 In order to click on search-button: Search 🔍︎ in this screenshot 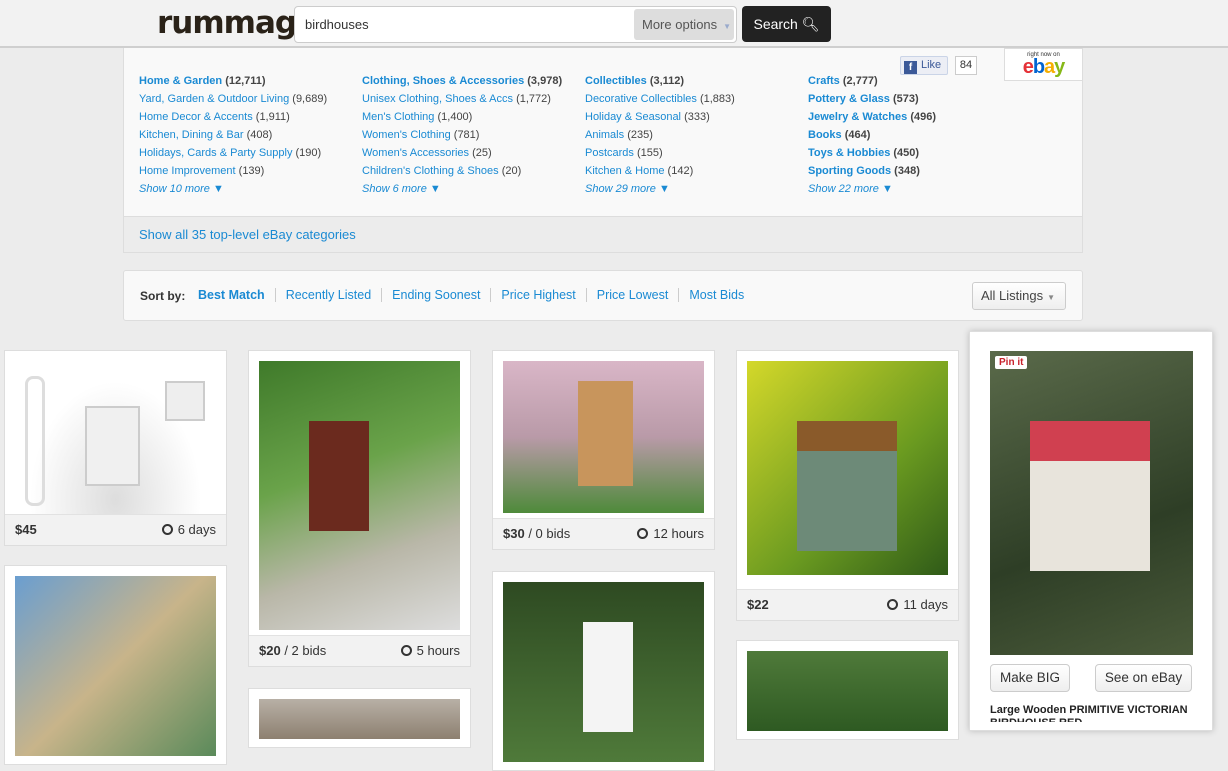, I will do `click(786, 24)`.